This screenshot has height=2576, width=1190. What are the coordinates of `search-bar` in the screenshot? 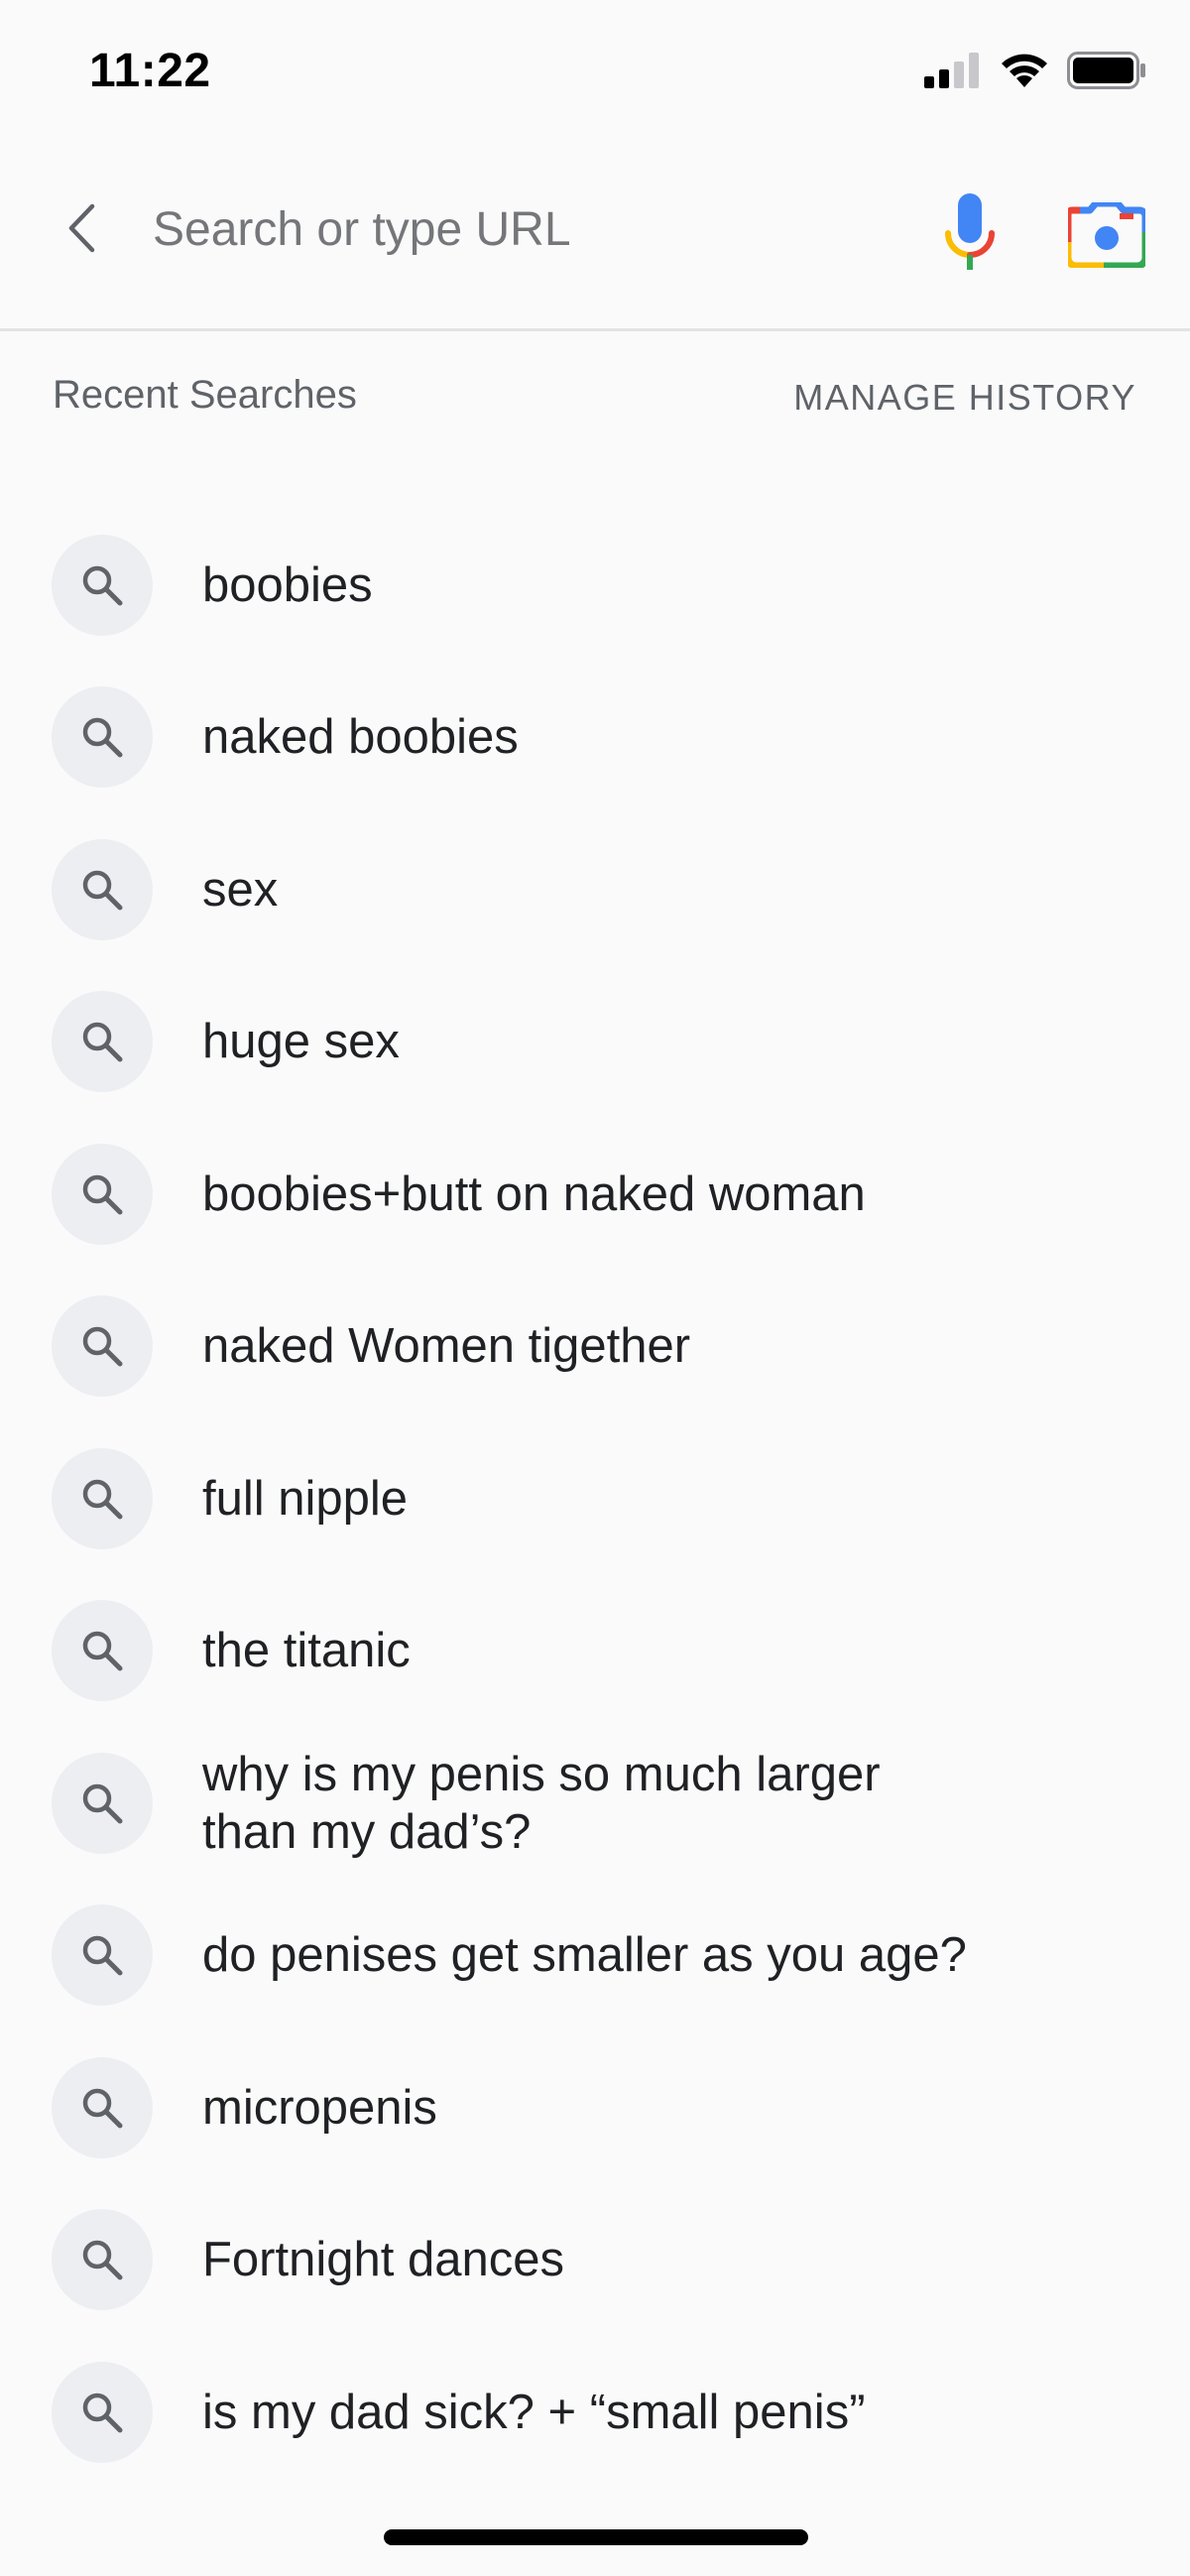 It's located at (595, 240).